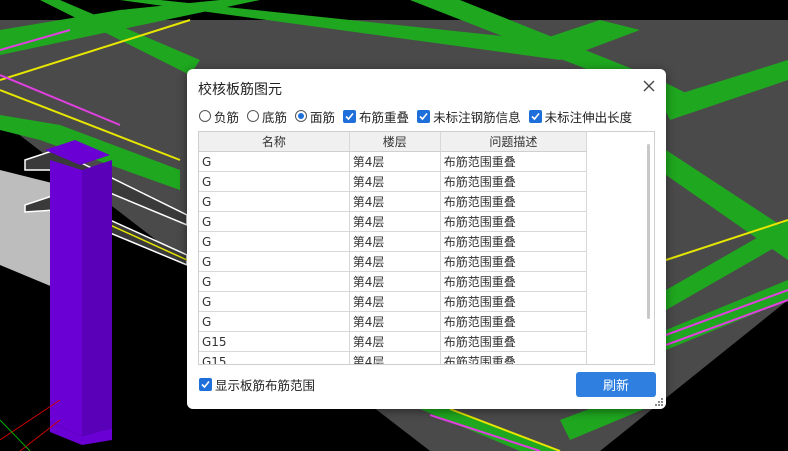 The height and width of the screenshot is (451, 788). What do you see at coordinates (275, 117) in the screenshot?
I see `radio-label: 底筋` at bounding box center [275, 117].